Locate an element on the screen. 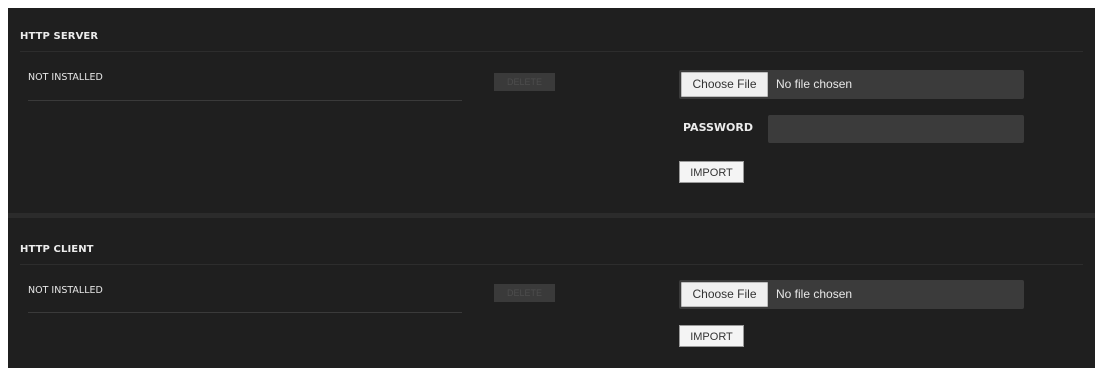  http-server-title-divider is located at coordinates (551, 51).